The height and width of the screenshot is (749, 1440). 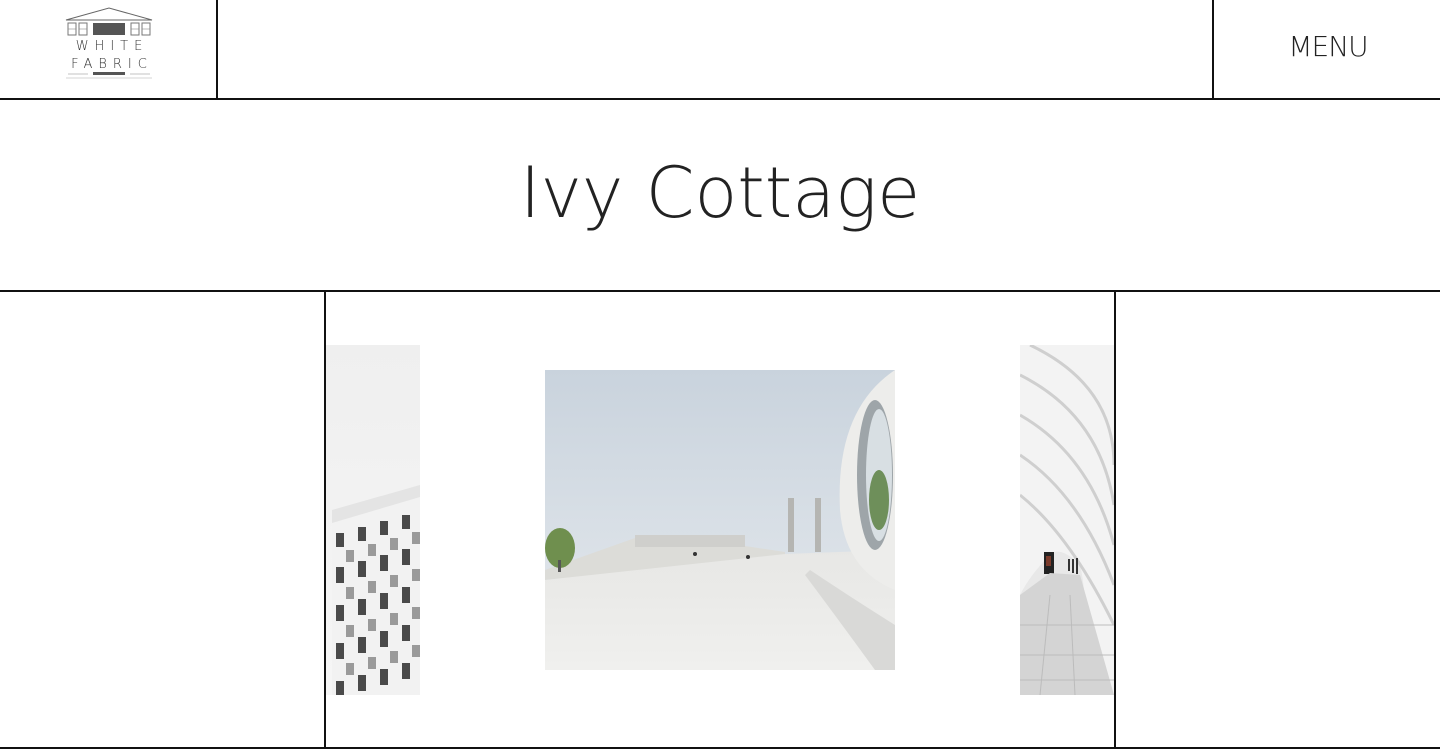 I want to click on logo-cell: WHITE FABRIC, so click(x=109, y=49).